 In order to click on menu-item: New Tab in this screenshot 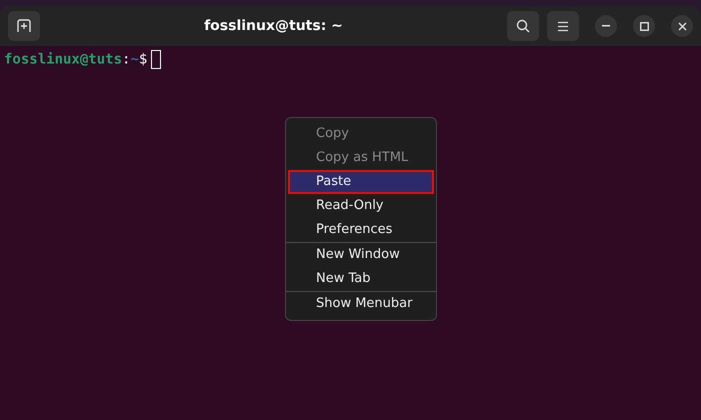, I will do `click(361, 279)`.